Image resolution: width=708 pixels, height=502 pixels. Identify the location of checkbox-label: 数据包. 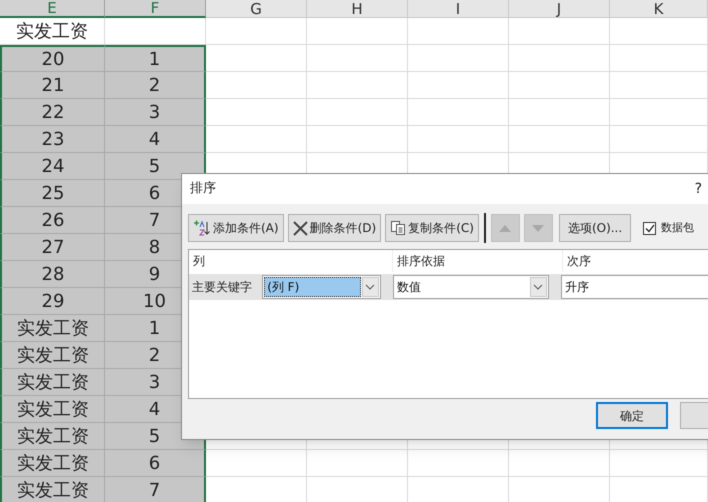
(677, 228).